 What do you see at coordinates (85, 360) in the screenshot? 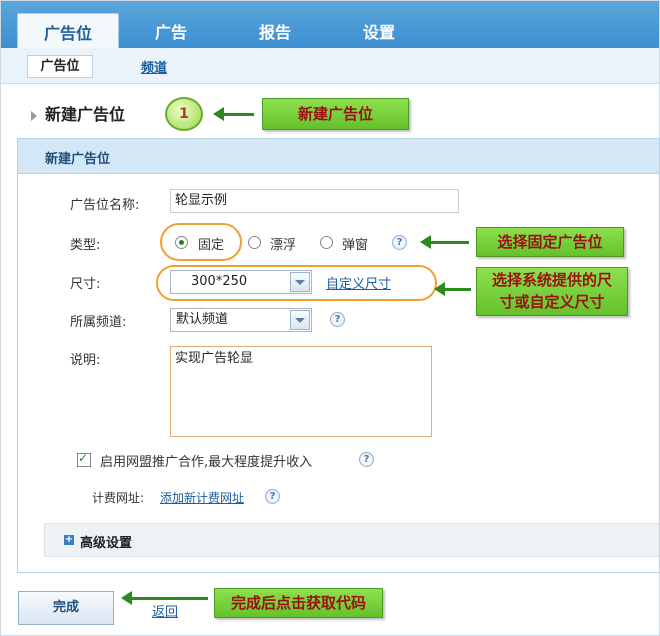
I see `desc-label: 说明:` at bounding box center [85, 360].